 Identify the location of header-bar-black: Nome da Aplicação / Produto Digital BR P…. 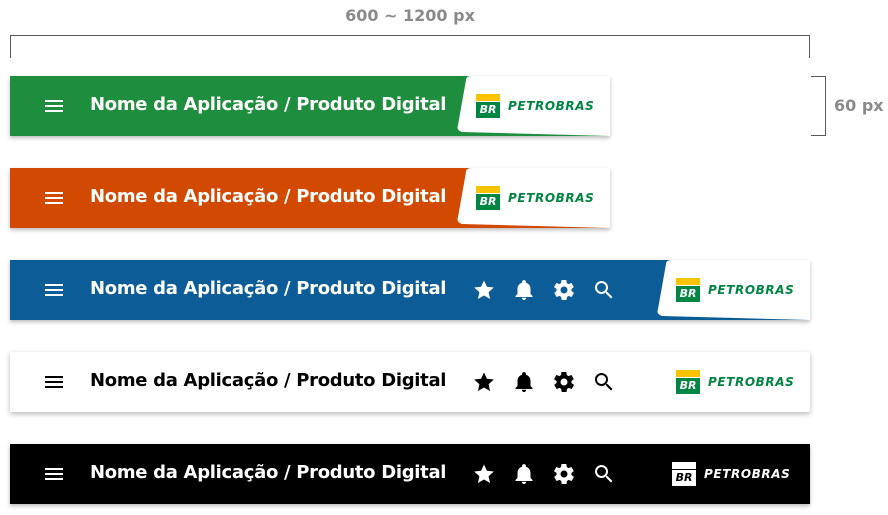
(410, 474).